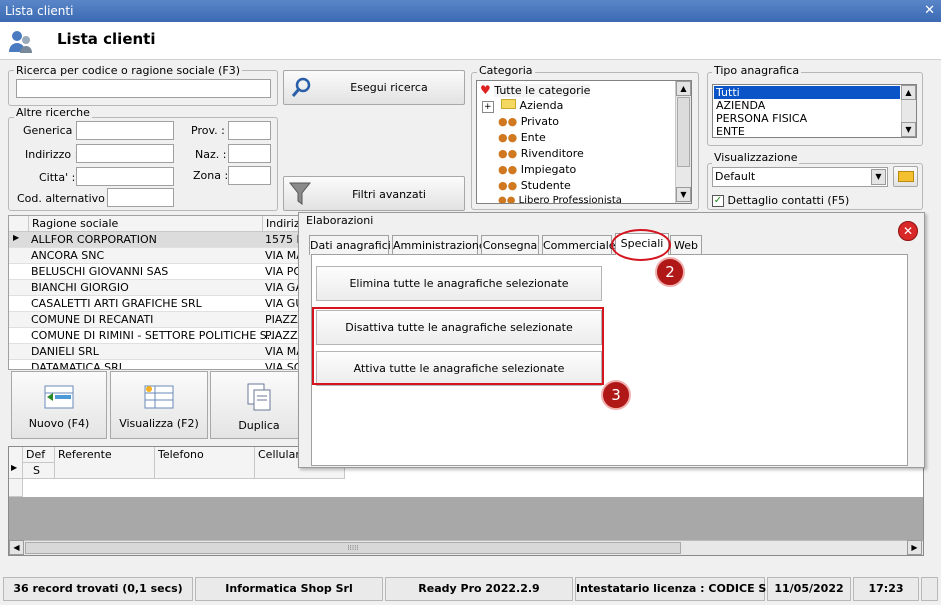 This screenshot has height=605, width=941. What do you see at coordinates (470, 41) in the screenshot?
I see `page-header: Lista clienti` at bounding box center [470, 41].